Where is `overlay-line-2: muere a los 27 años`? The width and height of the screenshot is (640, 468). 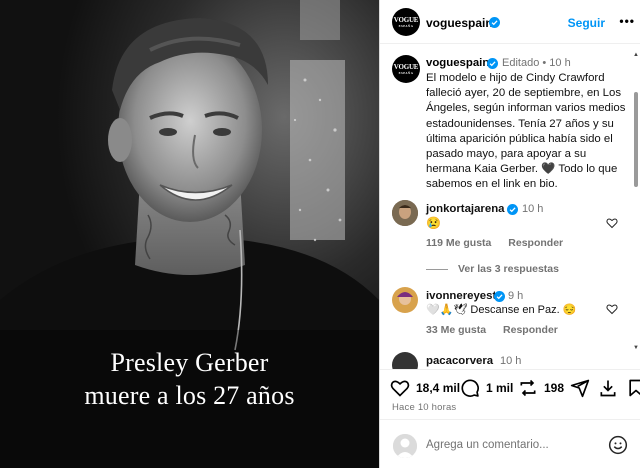 overlay-line-2: muere a los 27 años is located at coordinates (189, 395).